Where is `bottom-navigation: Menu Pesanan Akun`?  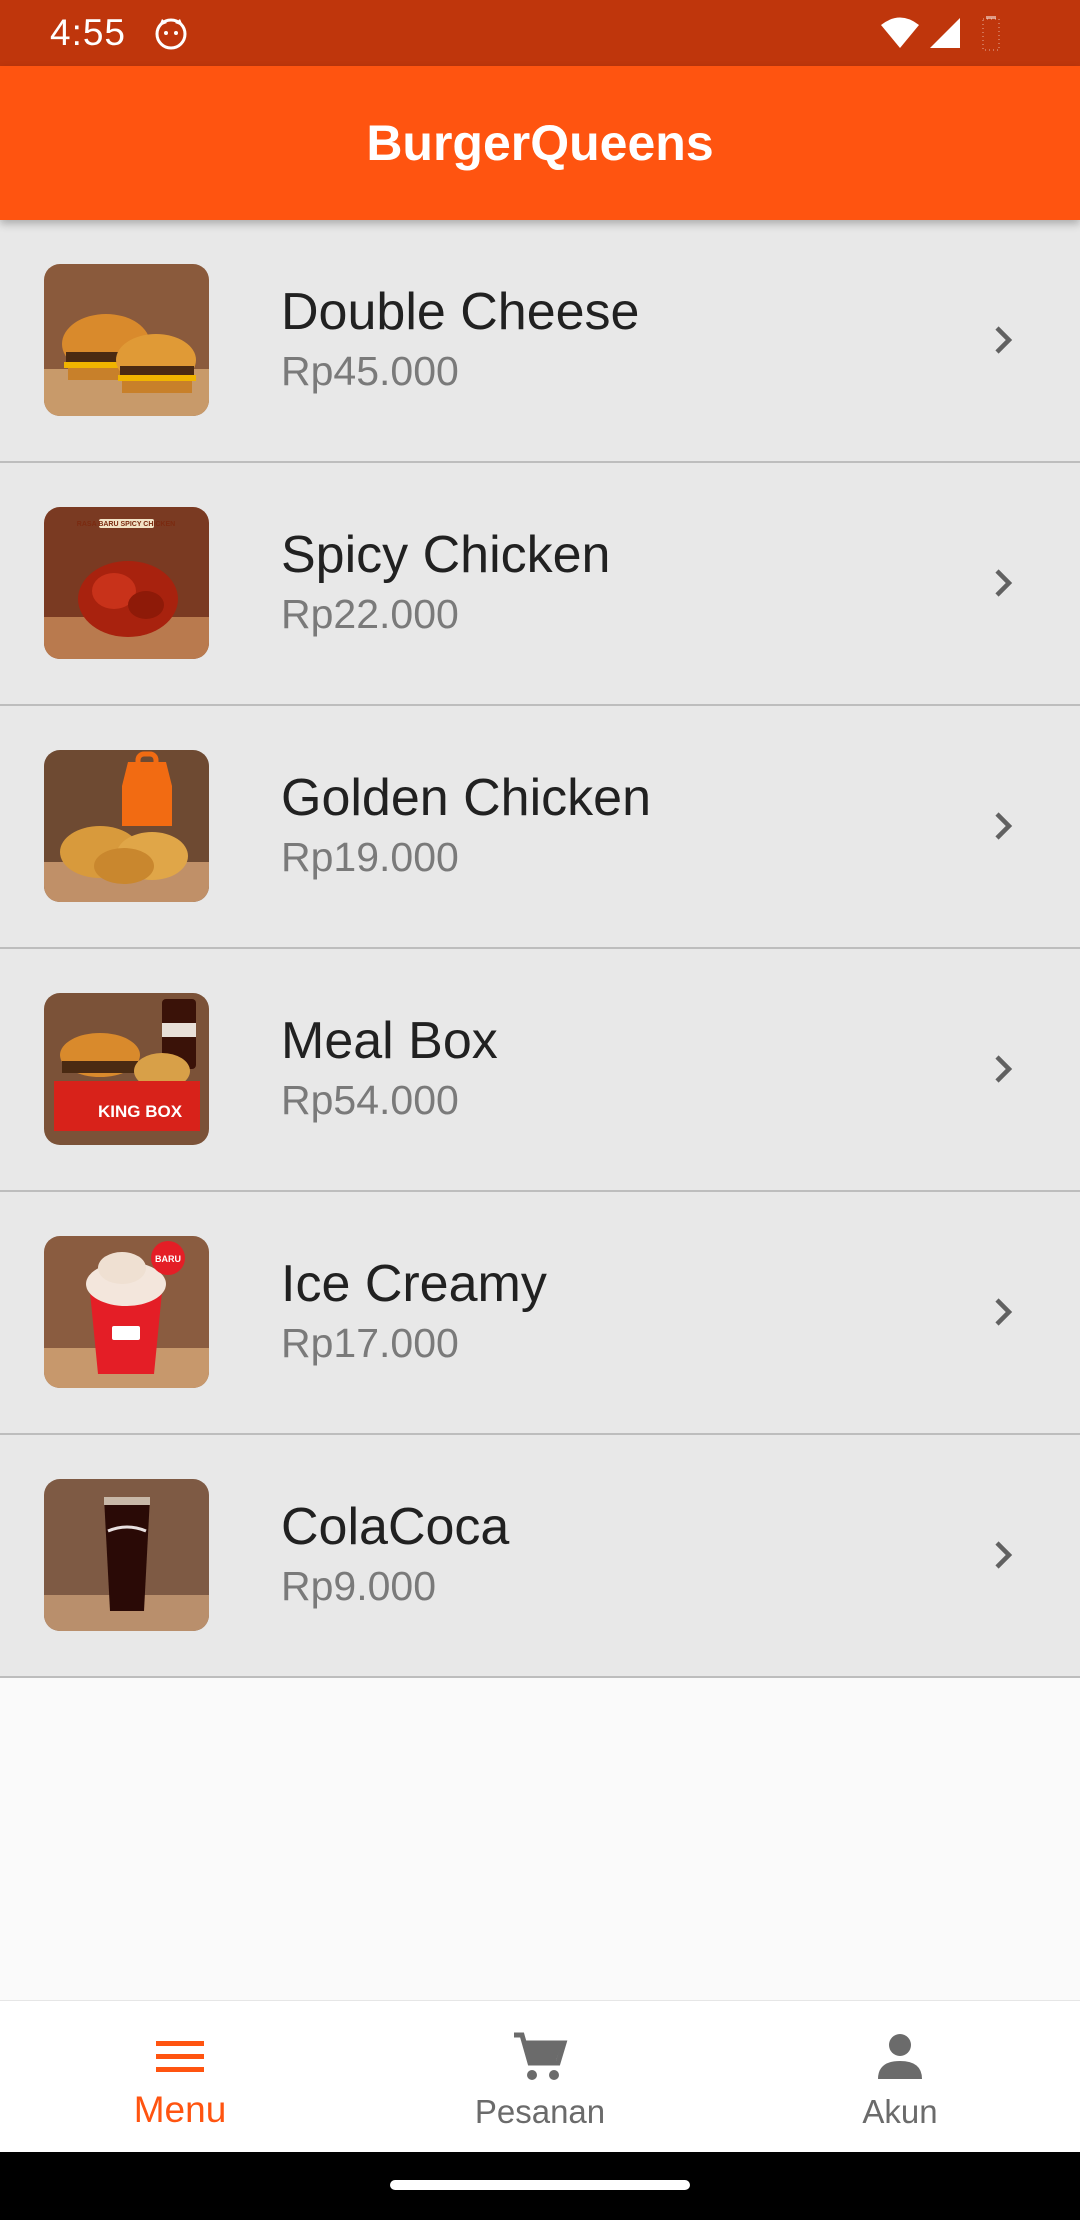 bottom-navigation: Menu Pesanan Akun is located at coordinates (540, 2076).